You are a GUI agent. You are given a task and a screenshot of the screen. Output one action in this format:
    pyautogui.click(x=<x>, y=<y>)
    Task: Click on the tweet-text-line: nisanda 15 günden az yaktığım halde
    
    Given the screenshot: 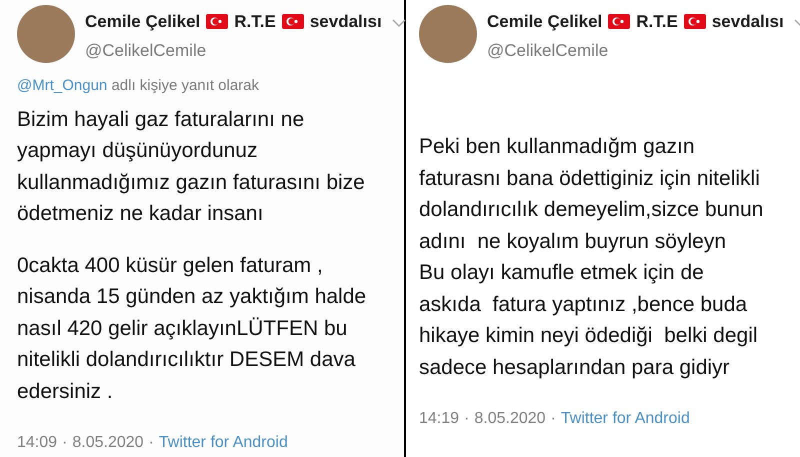 What is the action you would take?
    pyautogui.click(x=191, y=297)
    